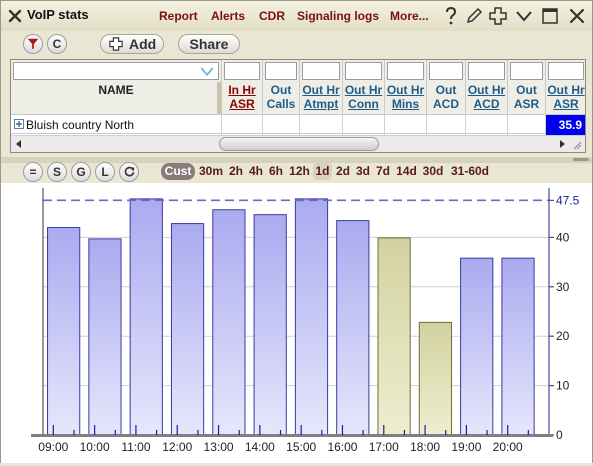 This screenshot has width=593, height=466. Describe the element at coordinates (406, 171) in the screenshot. I see `range-14d: 14d` at that location.